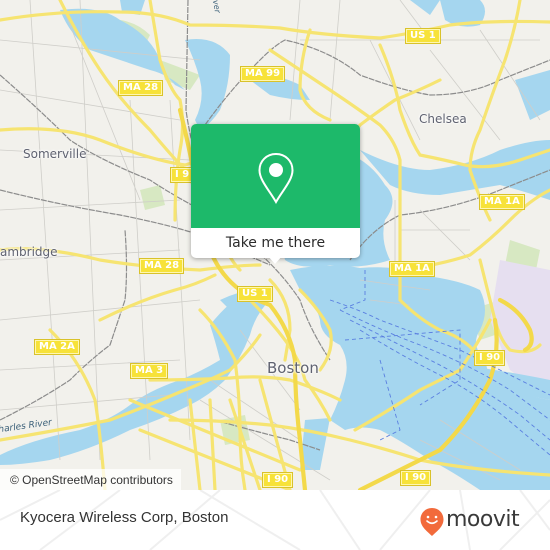 This screenshot has height=550, width=550. What do you see at coordinates (29, 252) in the screenshot?
I see `place-label-cambridge: ambridge` at bounding box center [29, 252].